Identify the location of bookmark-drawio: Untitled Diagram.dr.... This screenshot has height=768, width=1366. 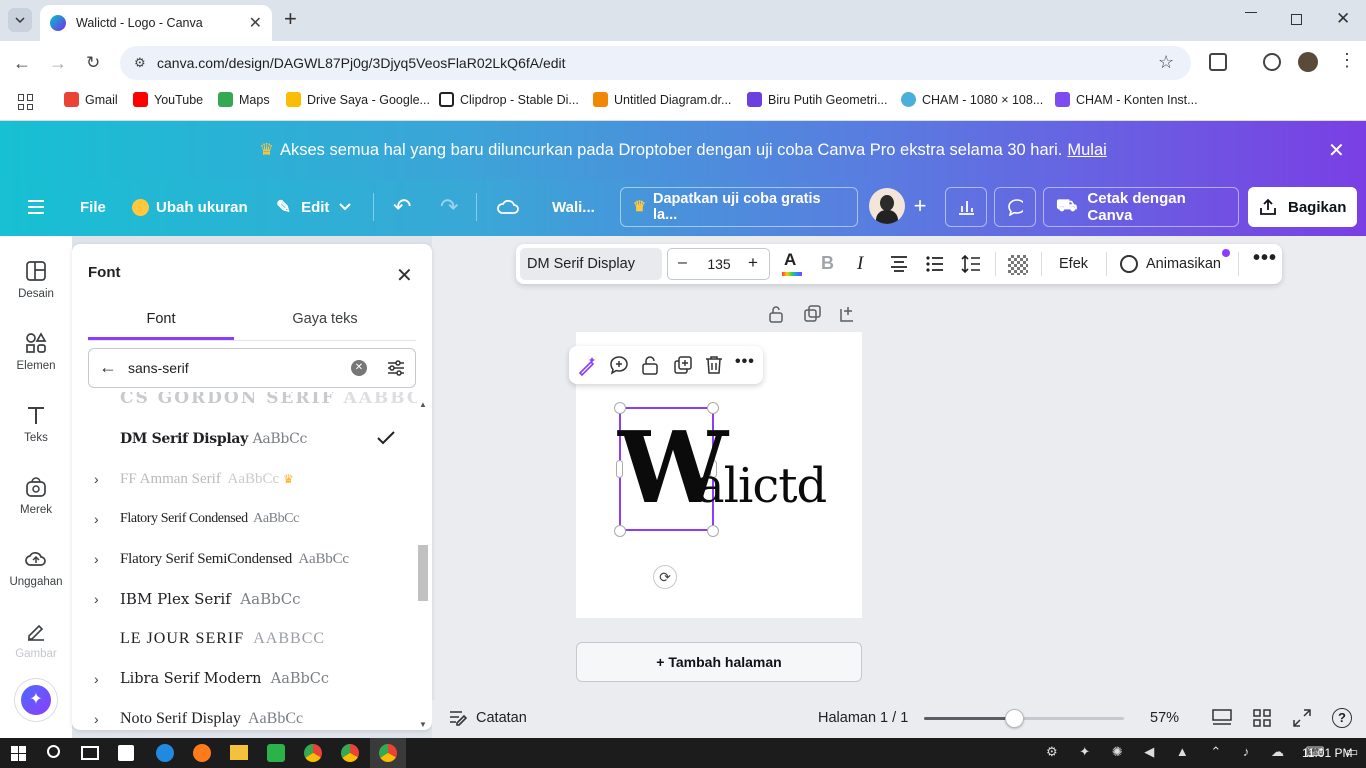
(662, 99).